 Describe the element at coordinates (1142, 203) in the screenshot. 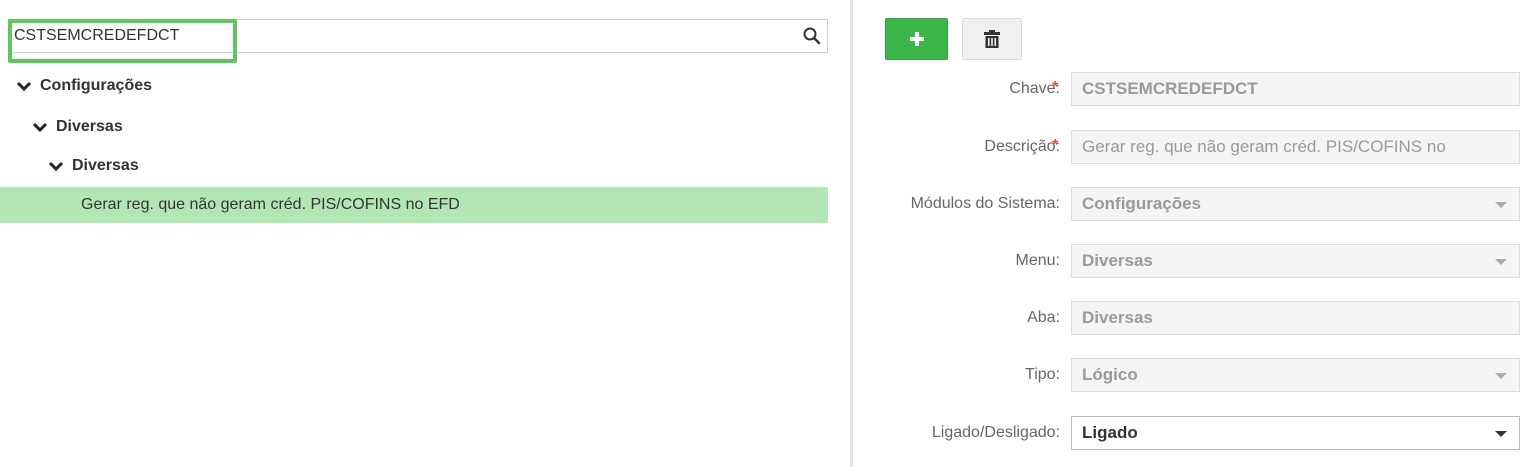

I see `modulos-value: Configurações` at that location.